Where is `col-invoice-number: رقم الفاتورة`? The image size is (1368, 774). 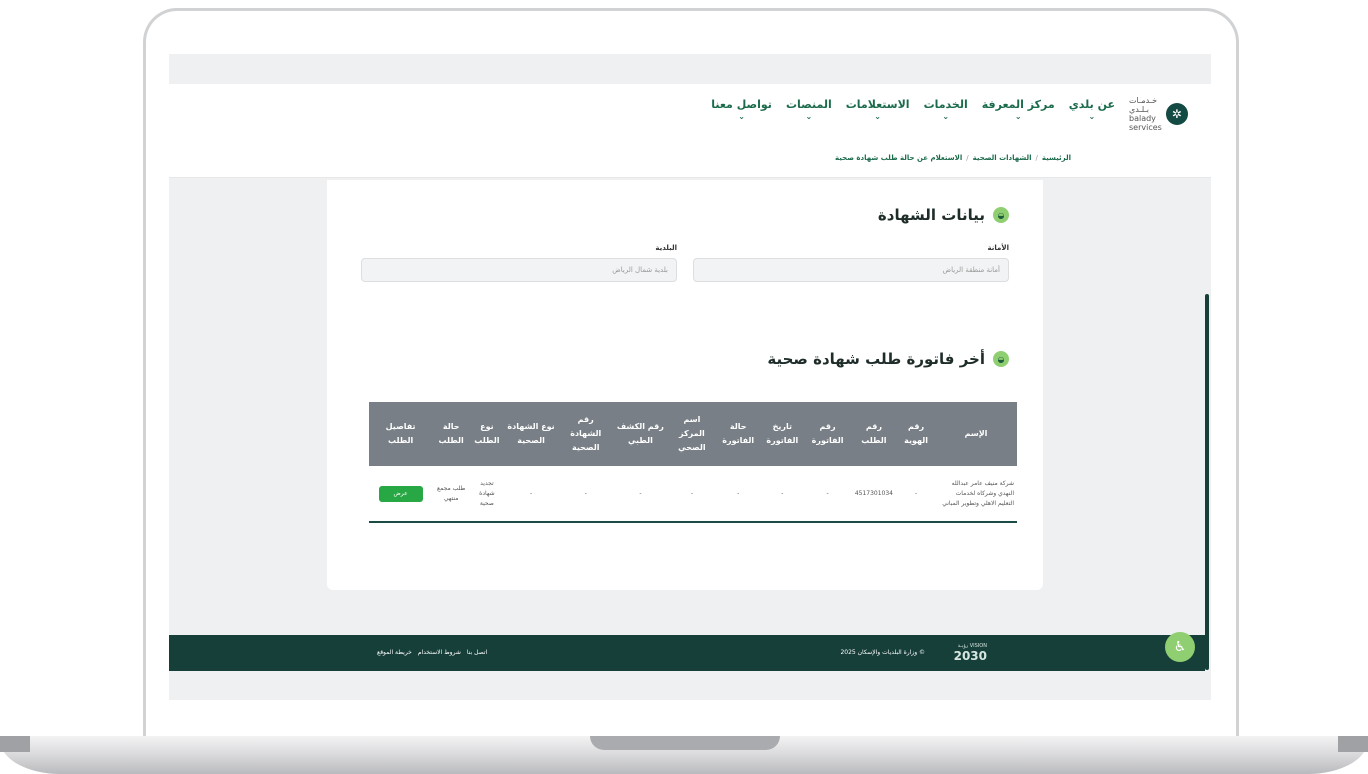 col-invoice-number: رقم الفاتورة is located at coordinates (827, 434).